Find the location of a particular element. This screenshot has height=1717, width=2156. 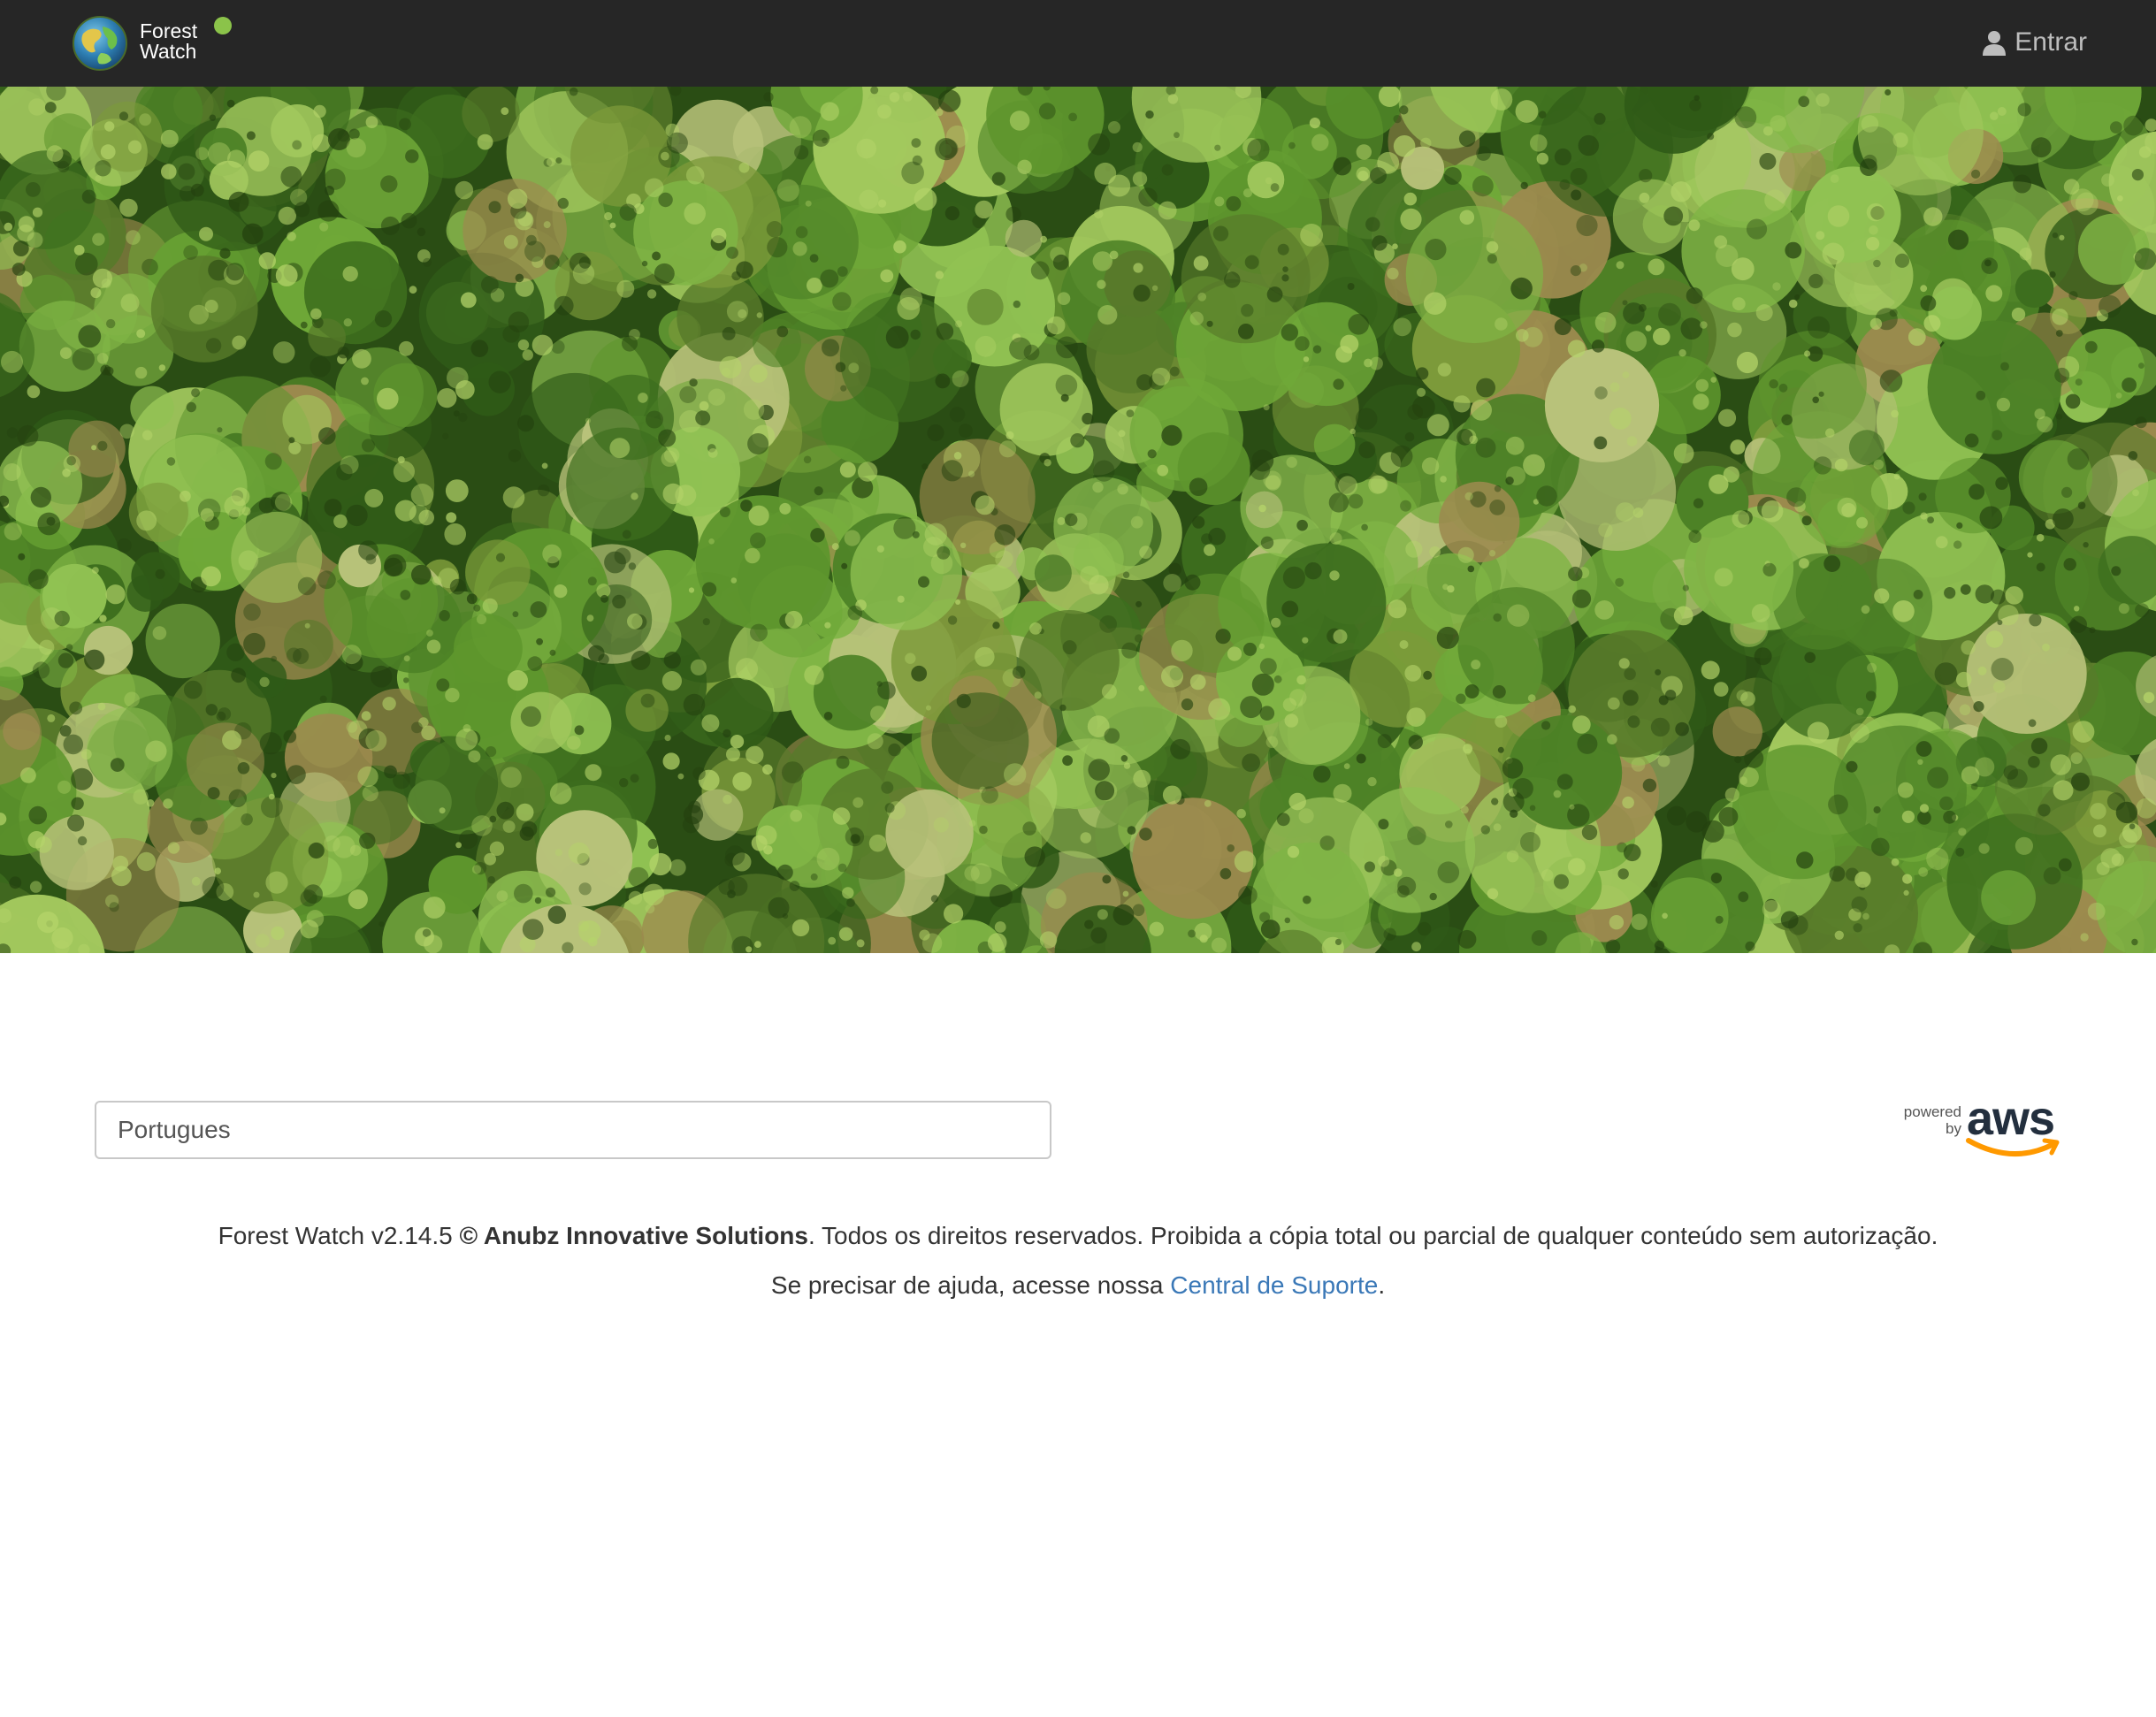

language-select: Portugues is located at coordinates (573, 1130).